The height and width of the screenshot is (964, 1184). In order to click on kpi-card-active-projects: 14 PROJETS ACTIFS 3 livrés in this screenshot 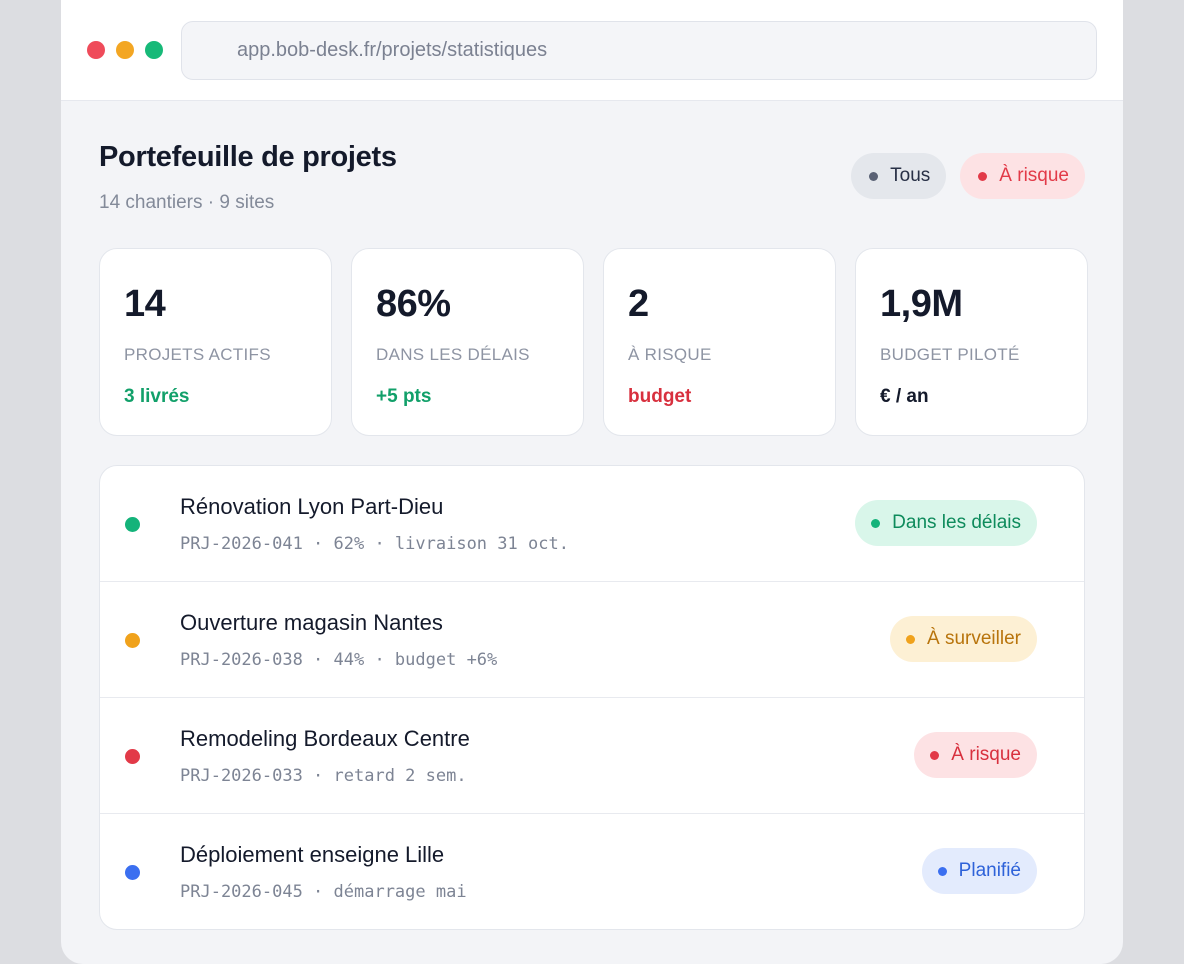, I will do `click(215, 342)`.